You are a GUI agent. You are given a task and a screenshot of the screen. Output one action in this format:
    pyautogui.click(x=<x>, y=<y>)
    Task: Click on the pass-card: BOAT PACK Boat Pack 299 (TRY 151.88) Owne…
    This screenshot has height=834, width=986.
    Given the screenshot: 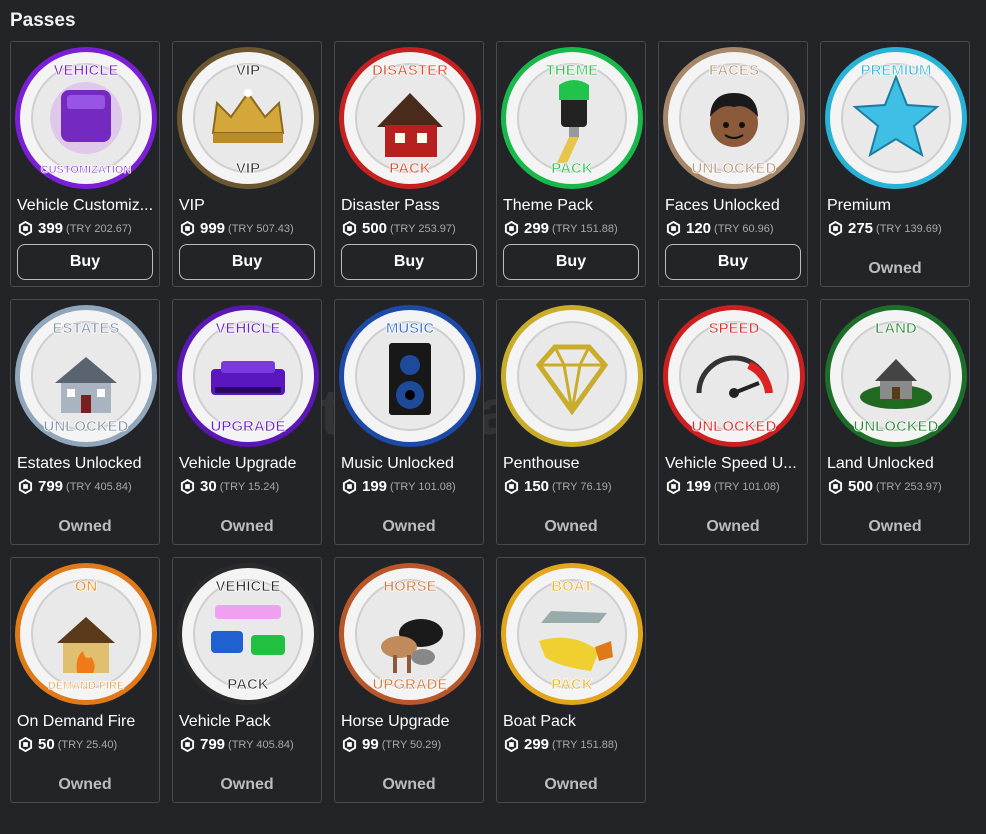 What is the action you would take?
    pyautogui.click(x=571, y=680)
    